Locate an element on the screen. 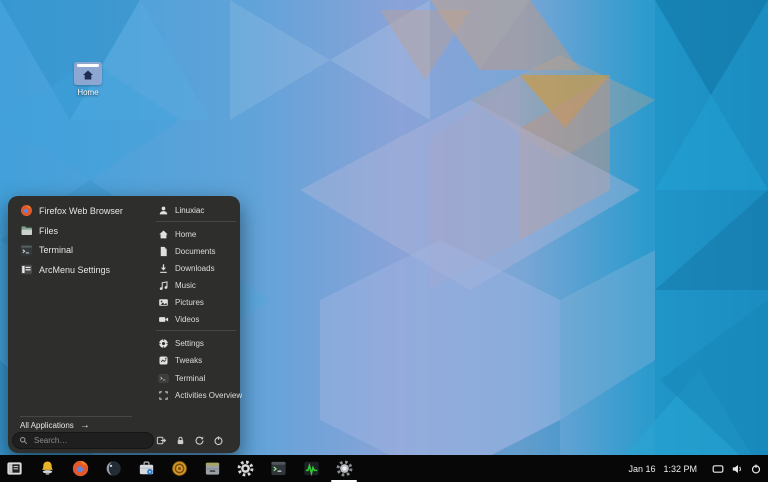 Image resolution: width=768 pixels, height=482 pixels. terminal-app-icon is located at coordinates (278, 468).